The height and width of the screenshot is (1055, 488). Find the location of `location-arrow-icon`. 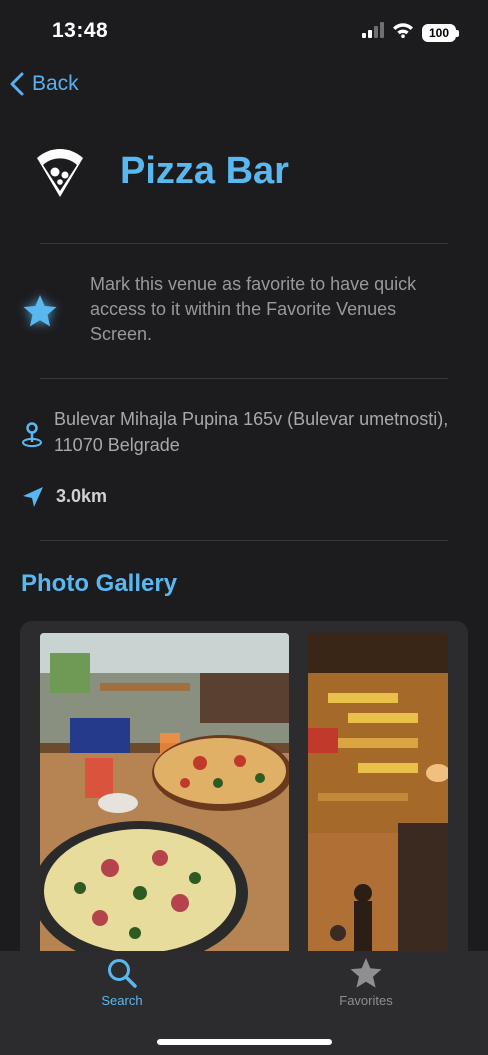

location-arrow-icon is located at coordinates (33, 499).